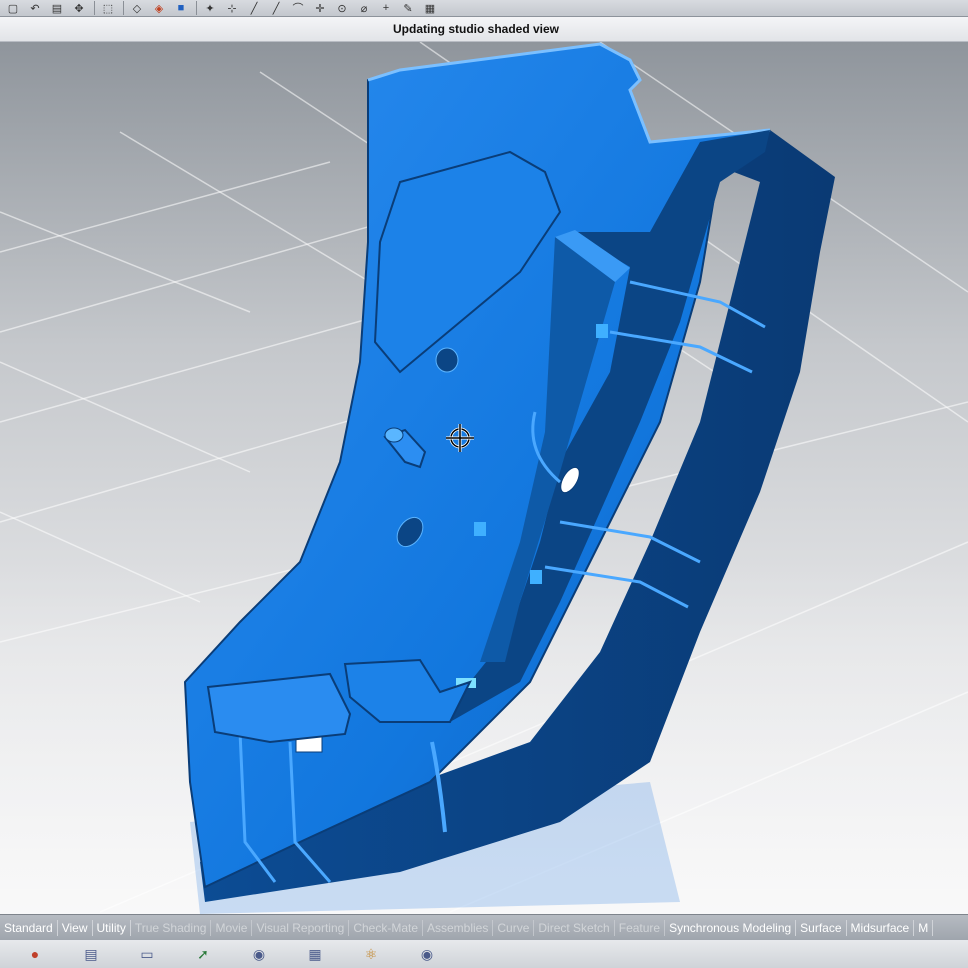 Image resolution: width=968 pixels, height=968 pixels. Describe the element at coordinates (514, 928) in the screenshot. I see `tab-curve: Curve` at that location.